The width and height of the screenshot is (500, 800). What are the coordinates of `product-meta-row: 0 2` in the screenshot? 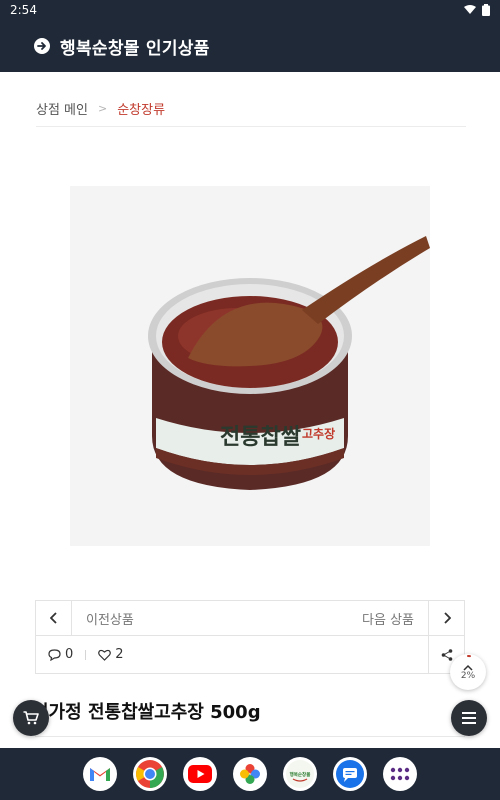 It's located at (250, 655).